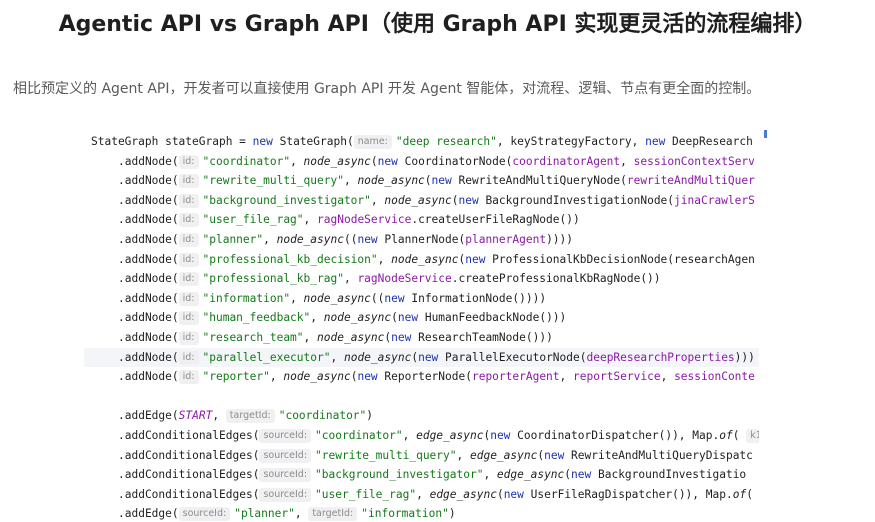 This screenshot has width=875, height=522. I want to click on code-token: jinaCrawlerS, so click(714, 200).